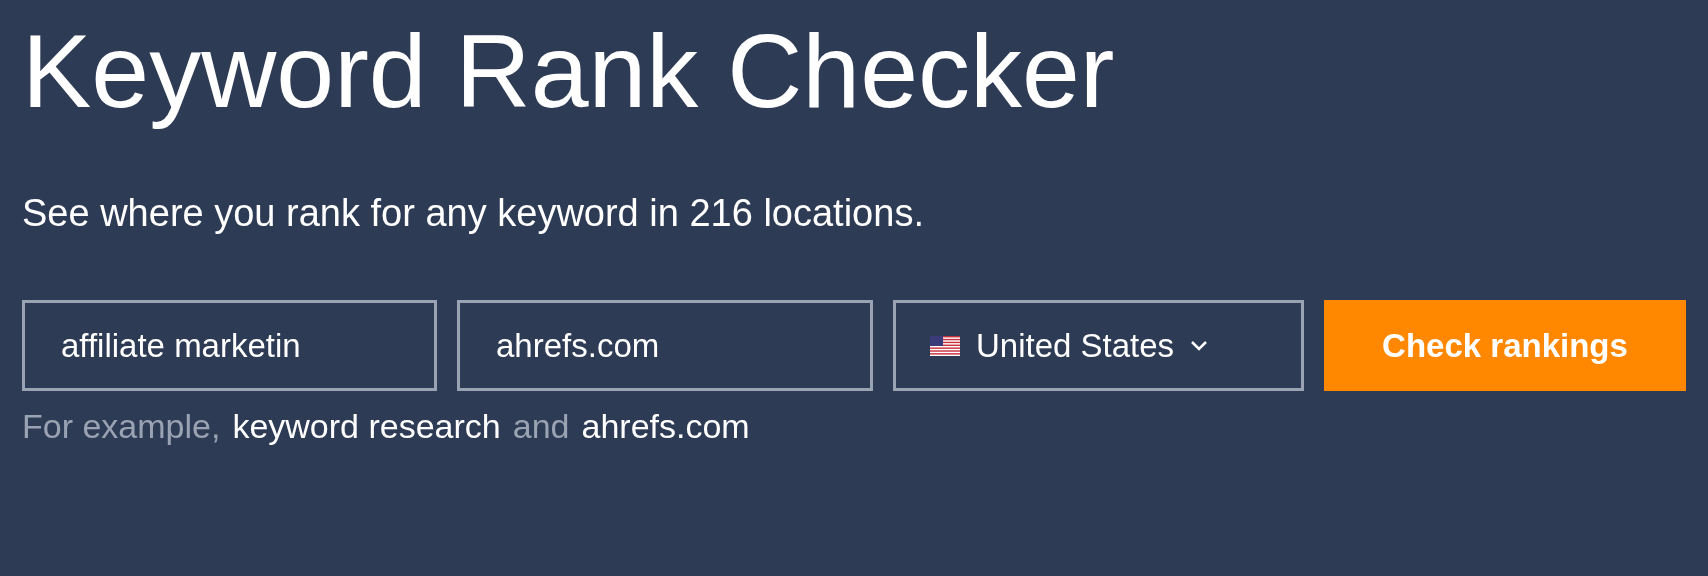 Image resolution: width=1708 pixels, height=576 pixels. What do you see at coordinates (541, 426) in the screenshot?
I see `and-label: and` at bounding box center [541, 426].